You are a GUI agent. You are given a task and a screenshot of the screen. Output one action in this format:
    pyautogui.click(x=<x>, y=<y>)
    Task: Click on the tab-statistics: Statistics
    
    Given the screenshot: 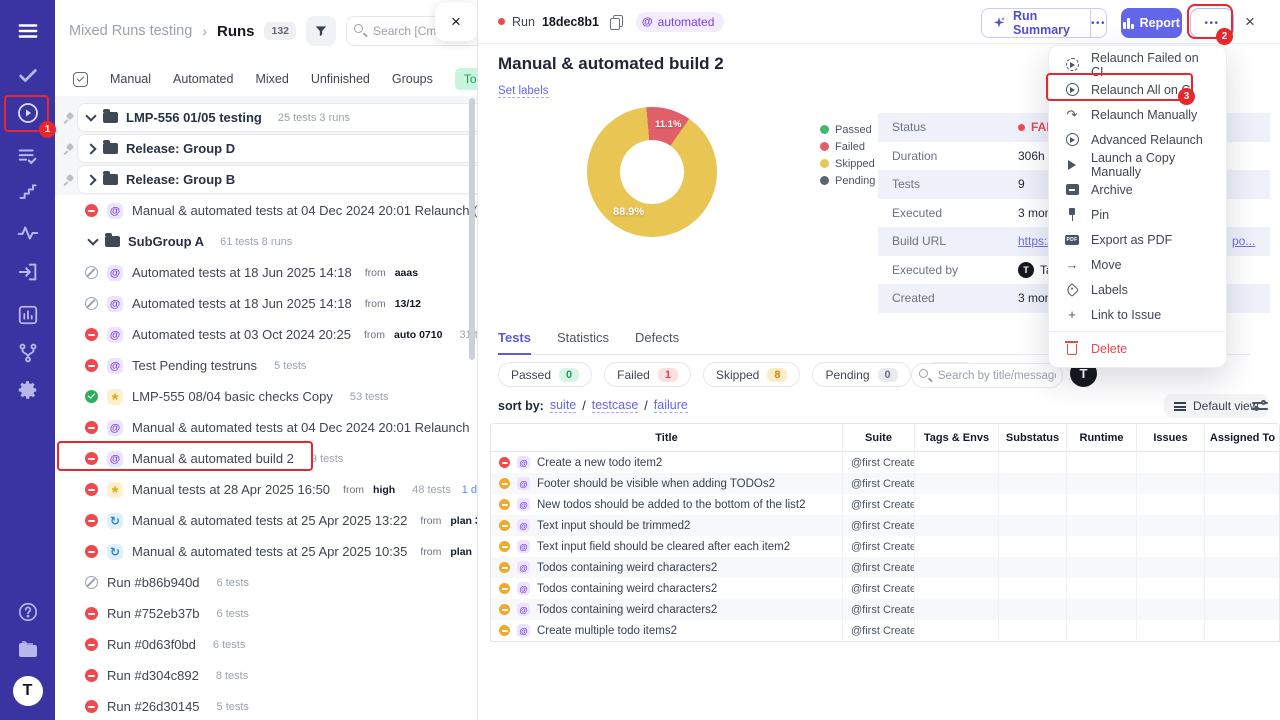 What is the action you would take?
    pyautogui.click(x=583, y=342)
    